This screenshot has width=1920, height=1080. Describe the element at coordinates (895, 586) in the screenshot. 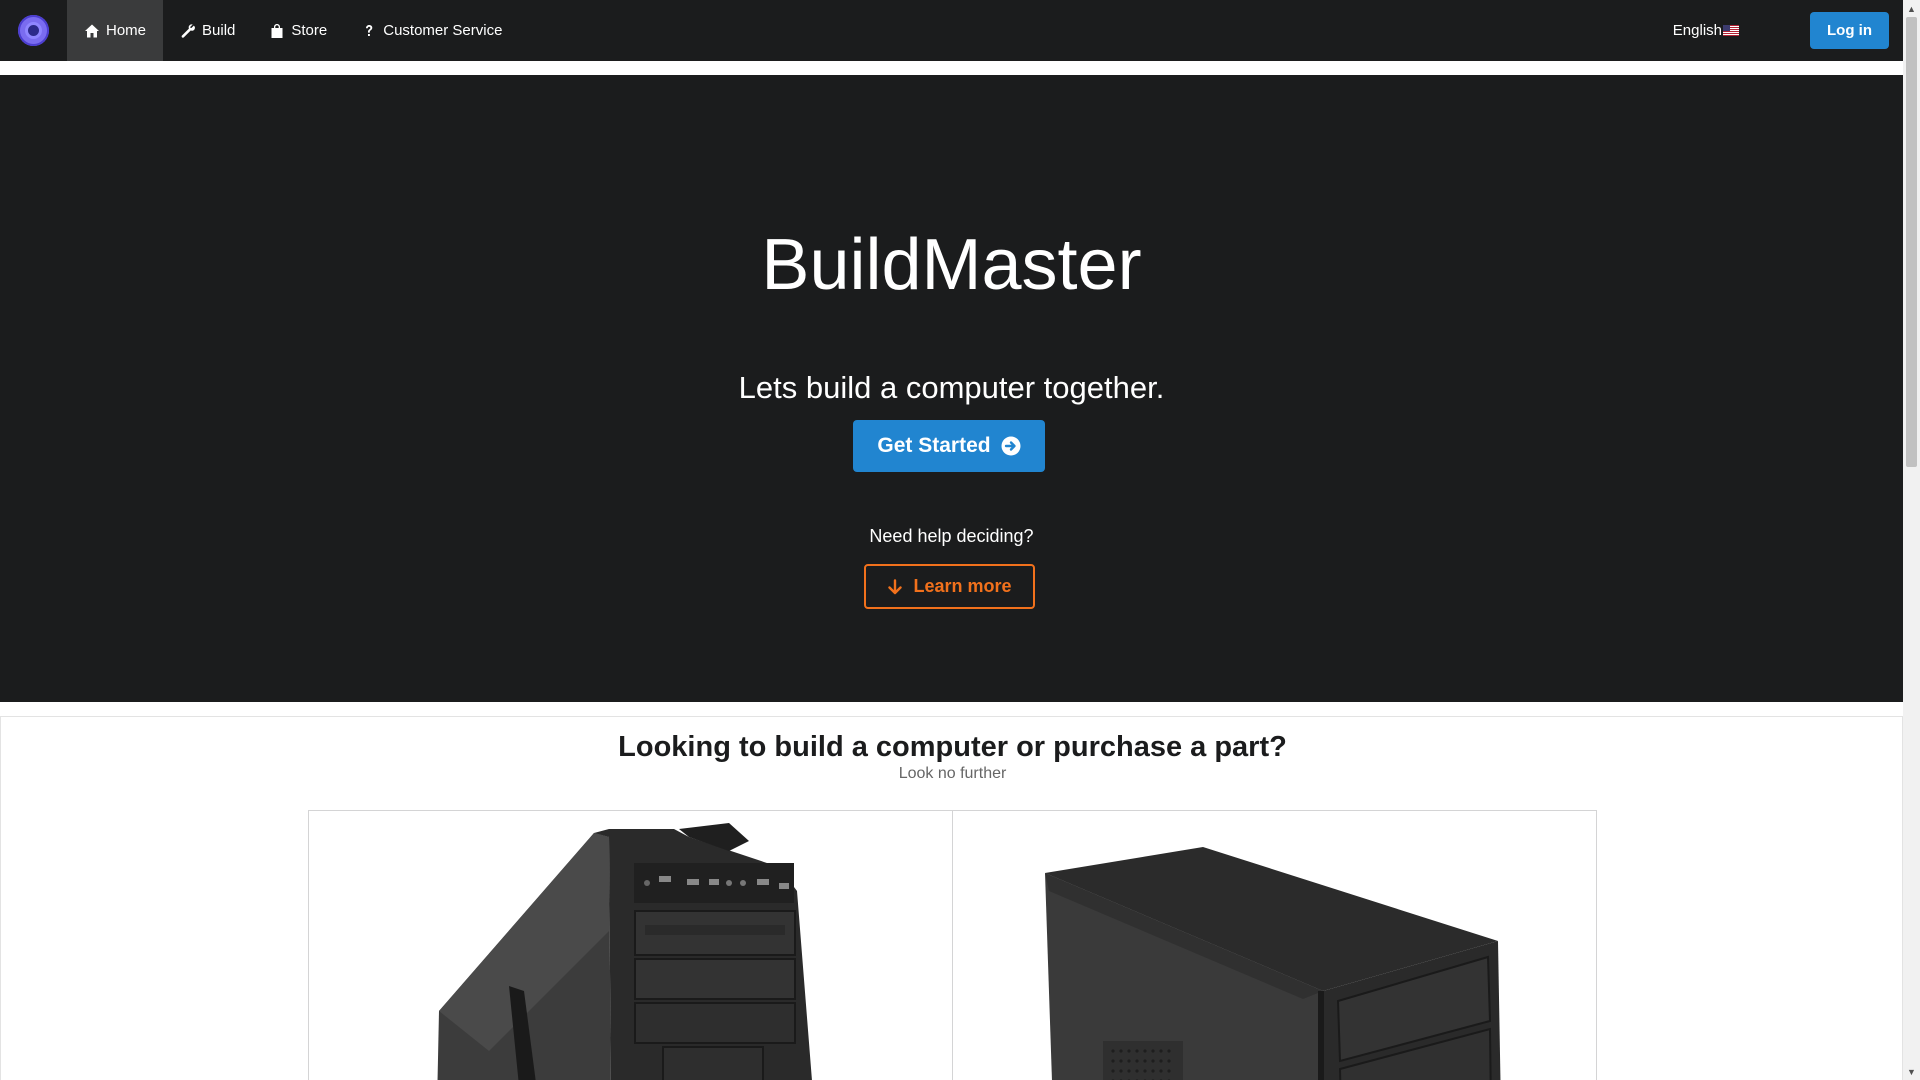

I see `arrow-down-icon` at that location.